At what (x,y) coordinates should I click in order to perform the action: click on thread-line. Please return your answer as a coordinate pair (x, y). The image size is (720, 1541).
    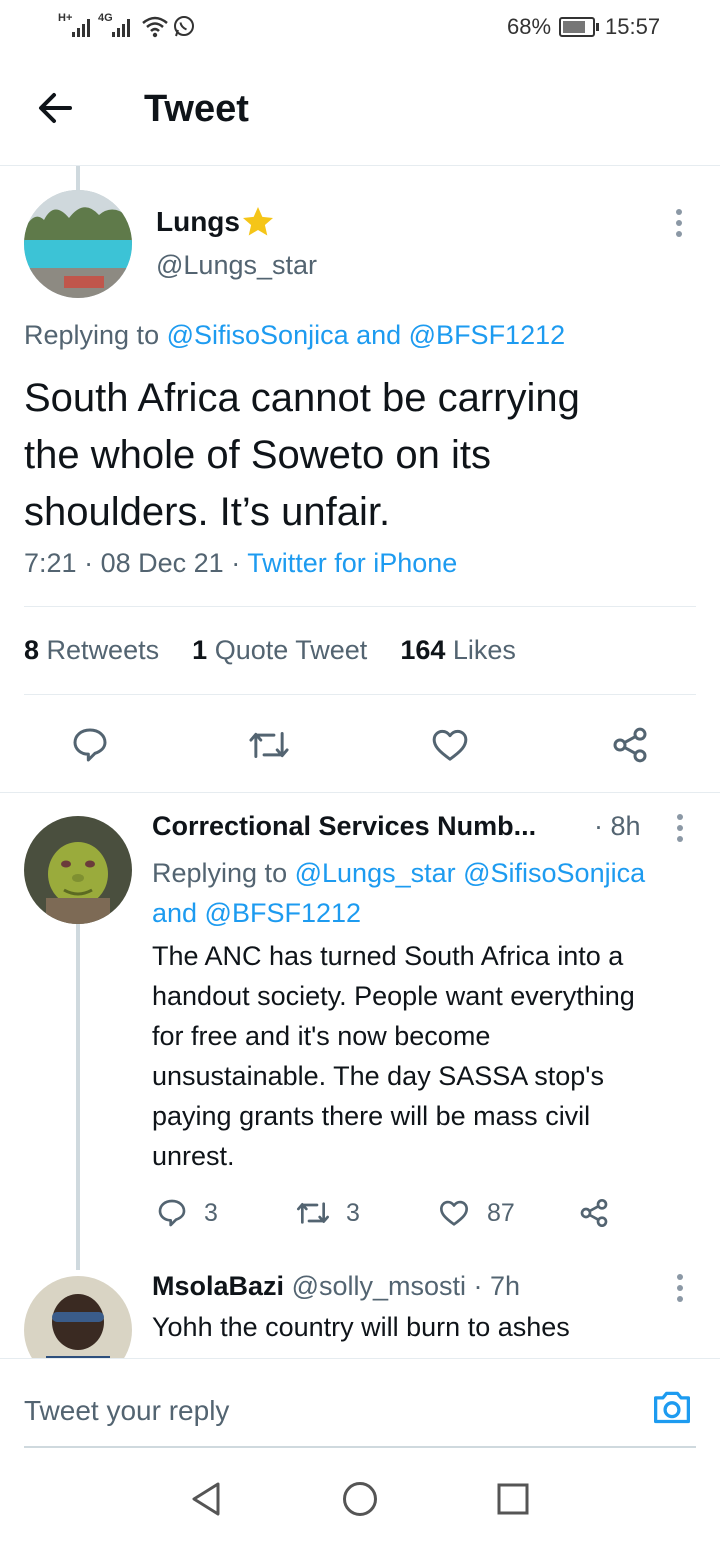
    Looking at the image, I should click on (78, 1097).